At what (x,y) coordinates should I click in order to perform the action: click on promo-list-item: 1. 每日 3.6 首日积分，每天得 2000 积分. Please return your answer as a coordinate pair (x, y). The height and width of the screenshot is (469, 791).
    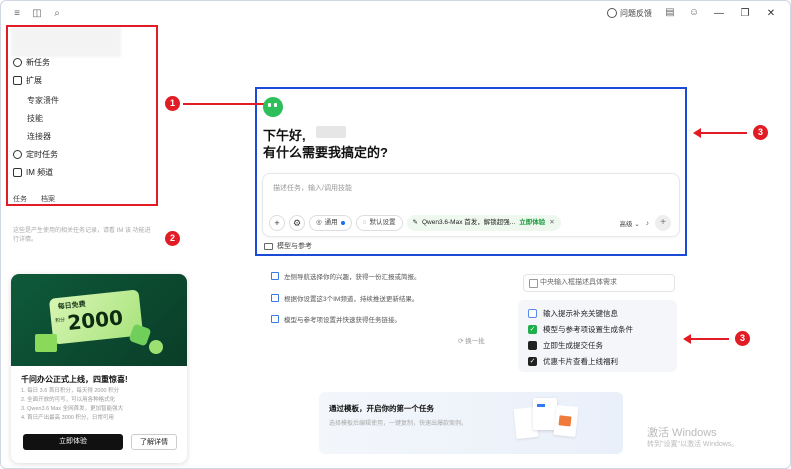
    Looking at the image, I should click on (70, 391).